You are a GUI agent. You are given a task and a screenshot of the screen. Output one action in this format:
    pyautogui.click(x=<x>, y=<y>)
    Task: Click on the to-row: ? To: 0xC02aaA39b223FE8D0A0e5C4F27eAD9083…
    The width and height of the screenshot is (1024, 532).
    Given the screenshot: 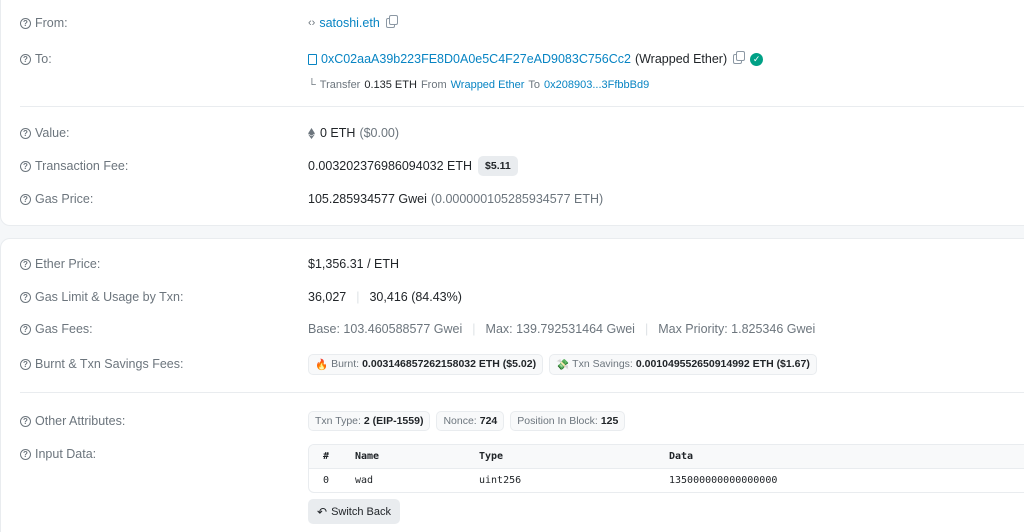 What is the action you would take?
    pyautogui.click(x=522, y=59)
    